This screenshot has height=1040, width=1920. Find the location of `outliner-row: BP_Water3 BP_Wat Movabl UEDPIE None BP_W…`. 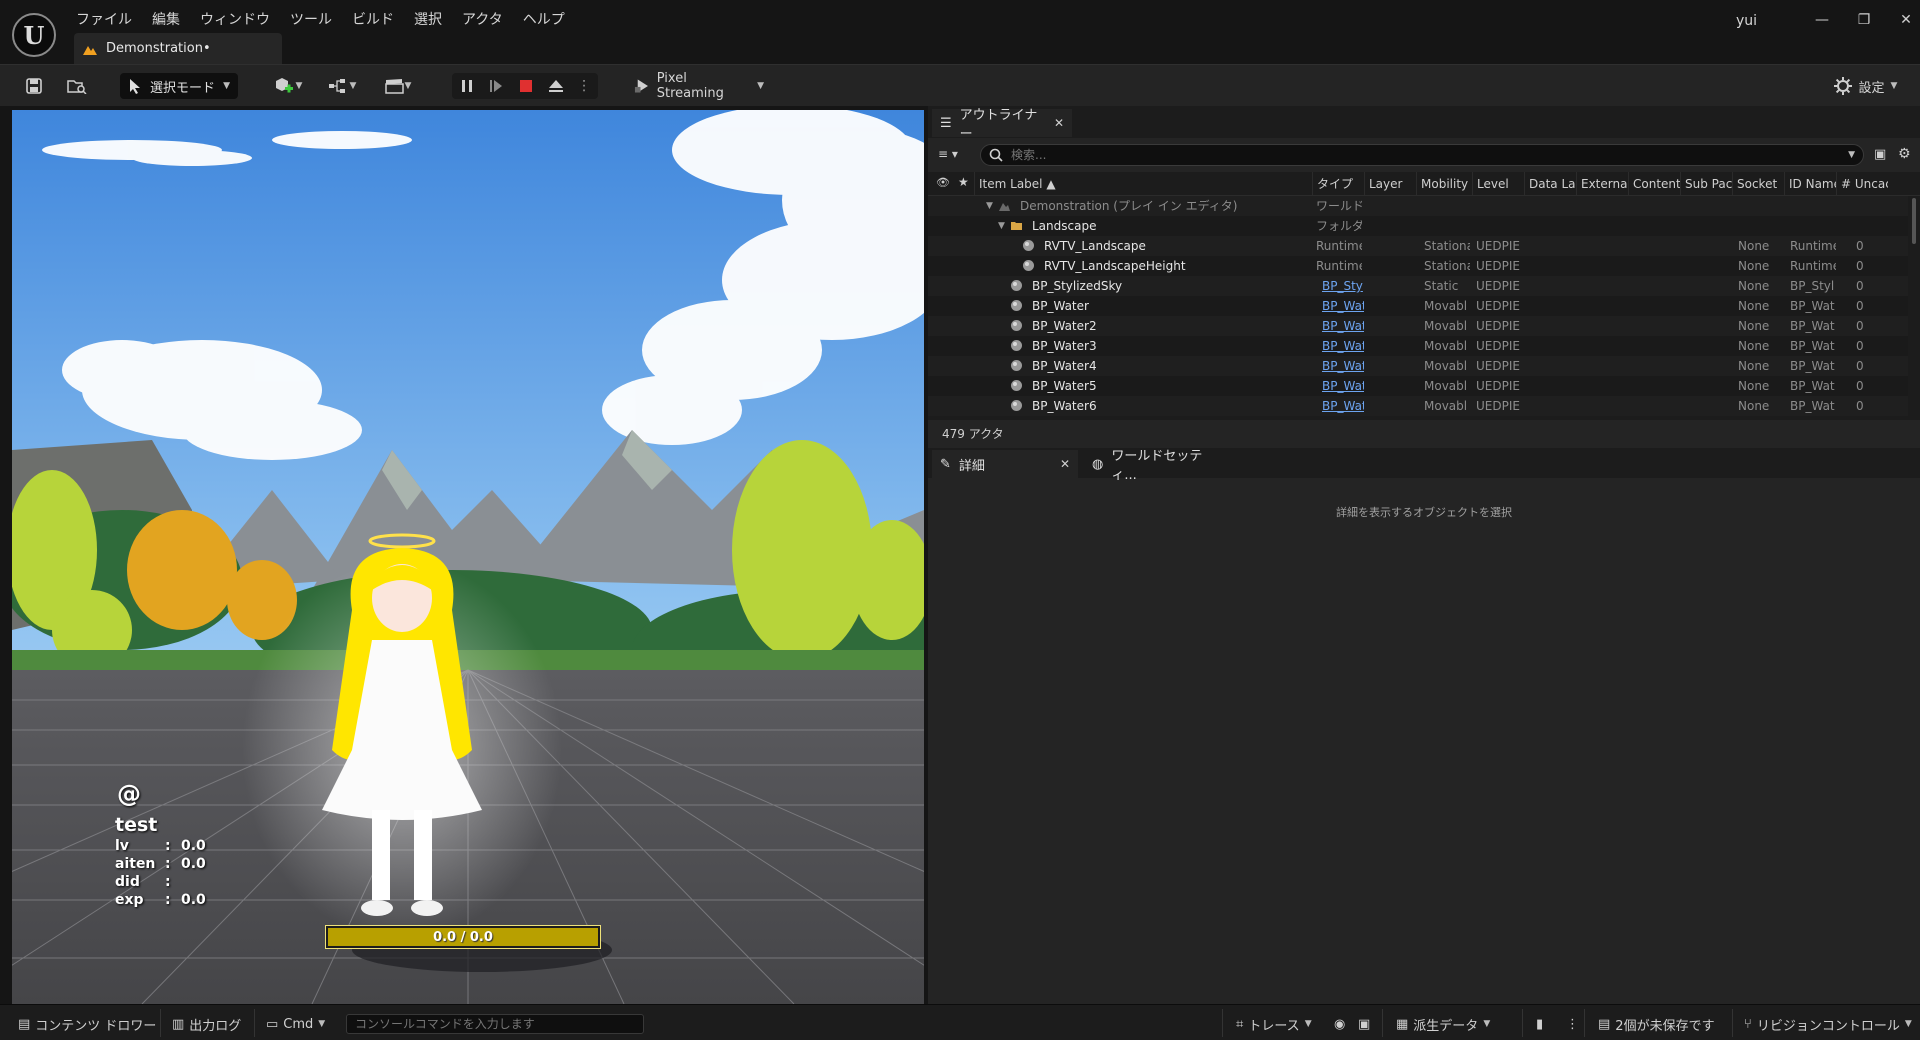

outliner-row: BP_Water3 BP_Wat Movabl UEDPIE None BP_W… is located at coordinates (1418, 346).